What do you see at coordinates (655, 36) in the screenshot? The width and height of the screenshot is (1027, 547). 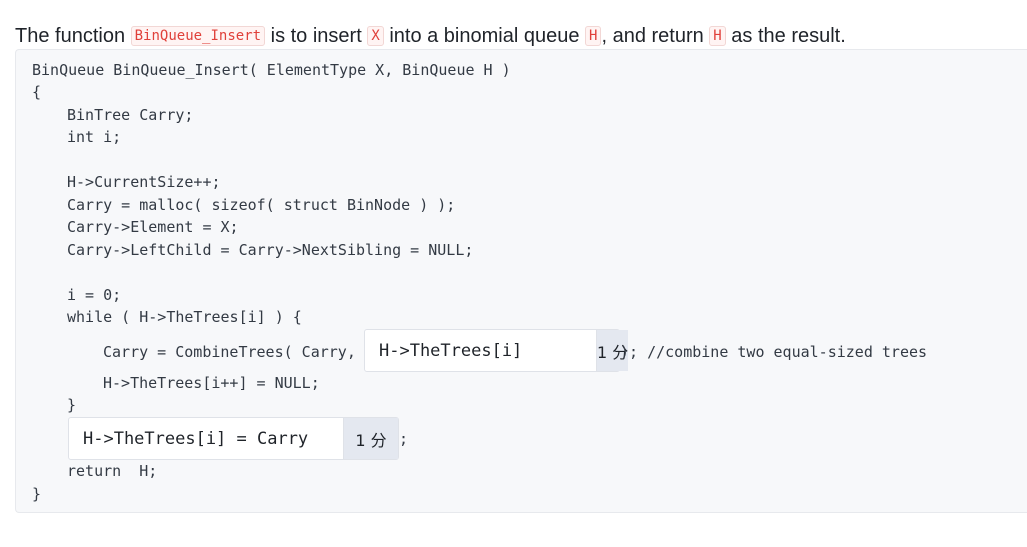 I see `prompt-text-4: , and return` at bounding box center [655, 36].